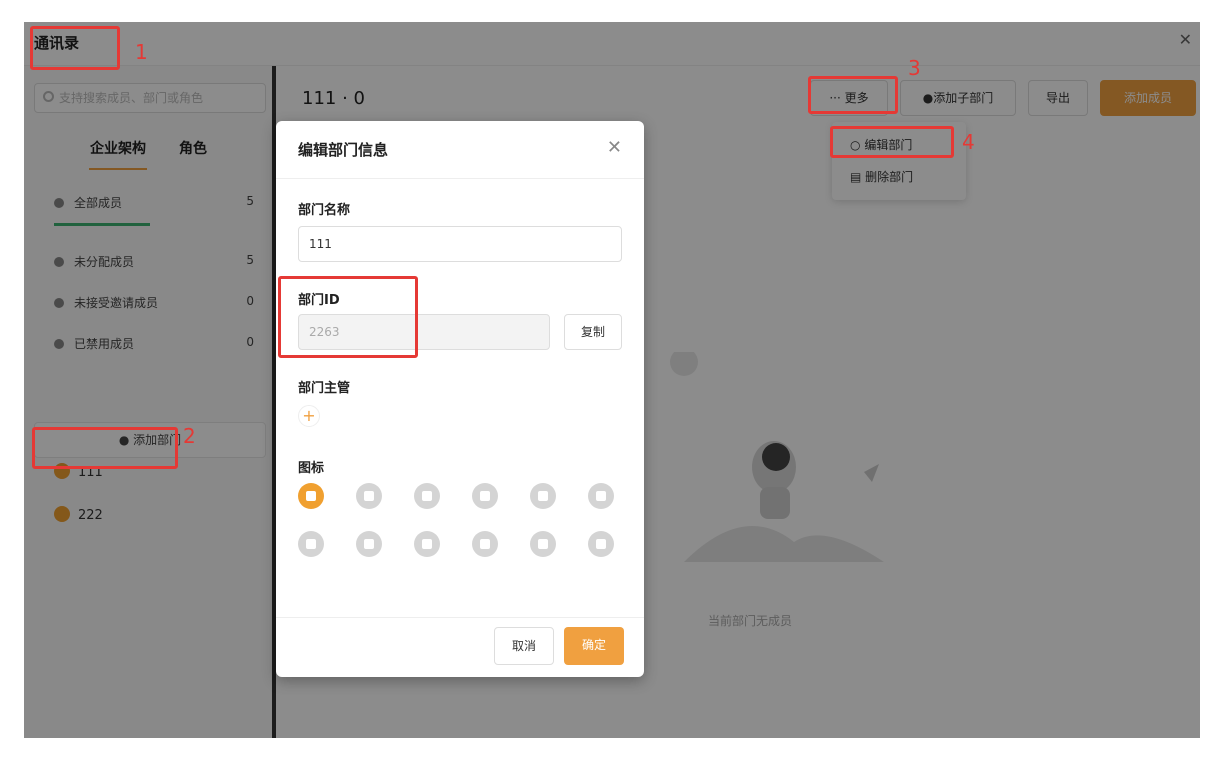 The width and height of the screenshot is (1217, 779). Describe the element at coordinates (90, 472) in the screenshot. I see `department-label: 111` at that location.